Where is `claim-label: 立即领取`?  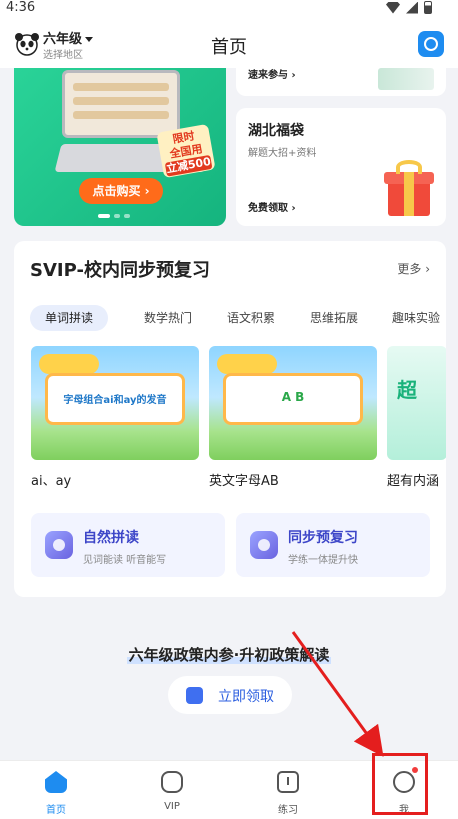 claim-label: 立即领取 is located at coordinates (246, 697).